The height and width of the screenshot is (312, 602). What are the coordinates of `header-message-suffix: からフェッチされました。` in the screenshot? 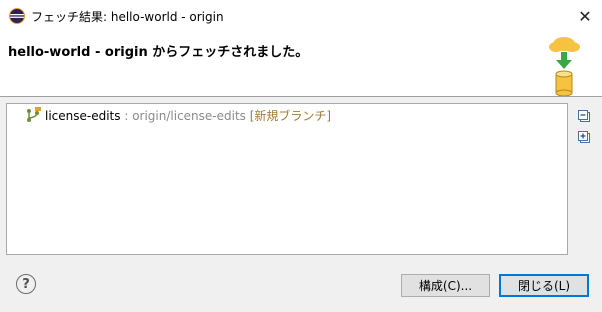 It's located at (228, 52).